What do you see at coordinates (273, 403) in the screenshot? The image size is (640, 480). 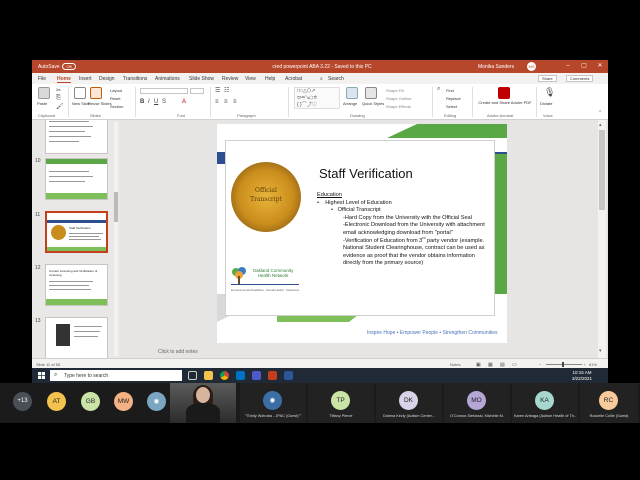 I see `participant-tile: ◉ ""Emily Wotruba - JPAC (Guest)""` at bounding box center [273, 403].